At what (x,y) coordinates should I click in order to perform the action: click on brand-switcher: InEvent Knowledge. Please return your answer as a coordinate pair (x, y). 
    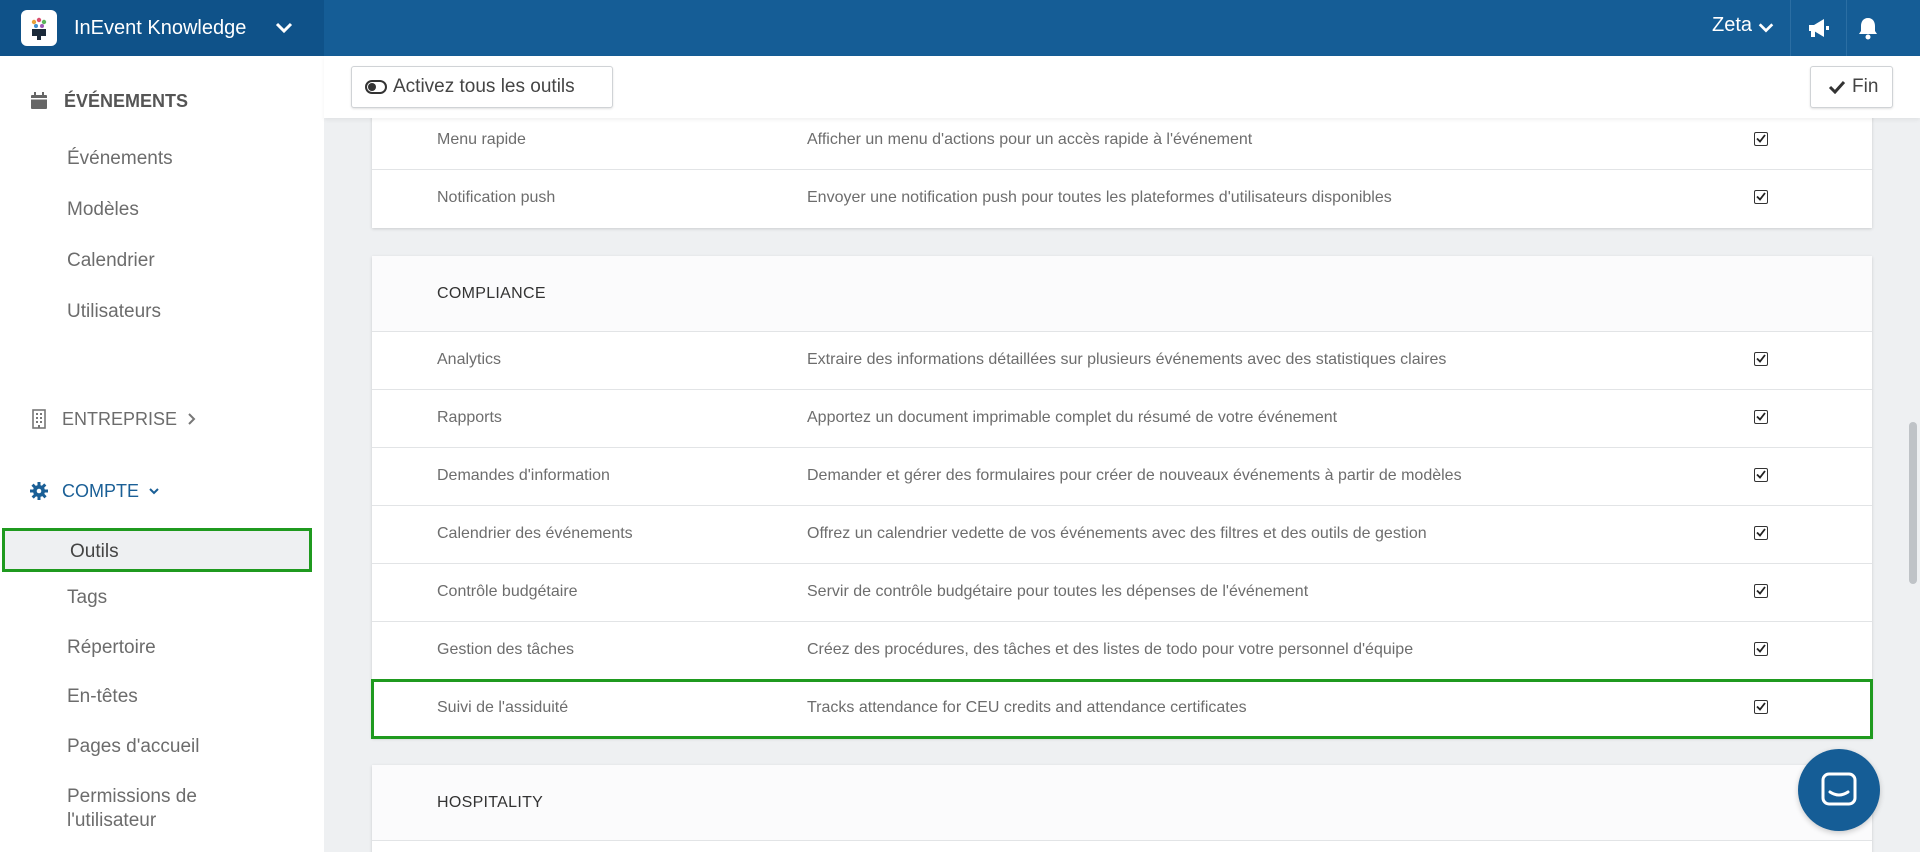
    Looking at the image, I should click on (162, 28).